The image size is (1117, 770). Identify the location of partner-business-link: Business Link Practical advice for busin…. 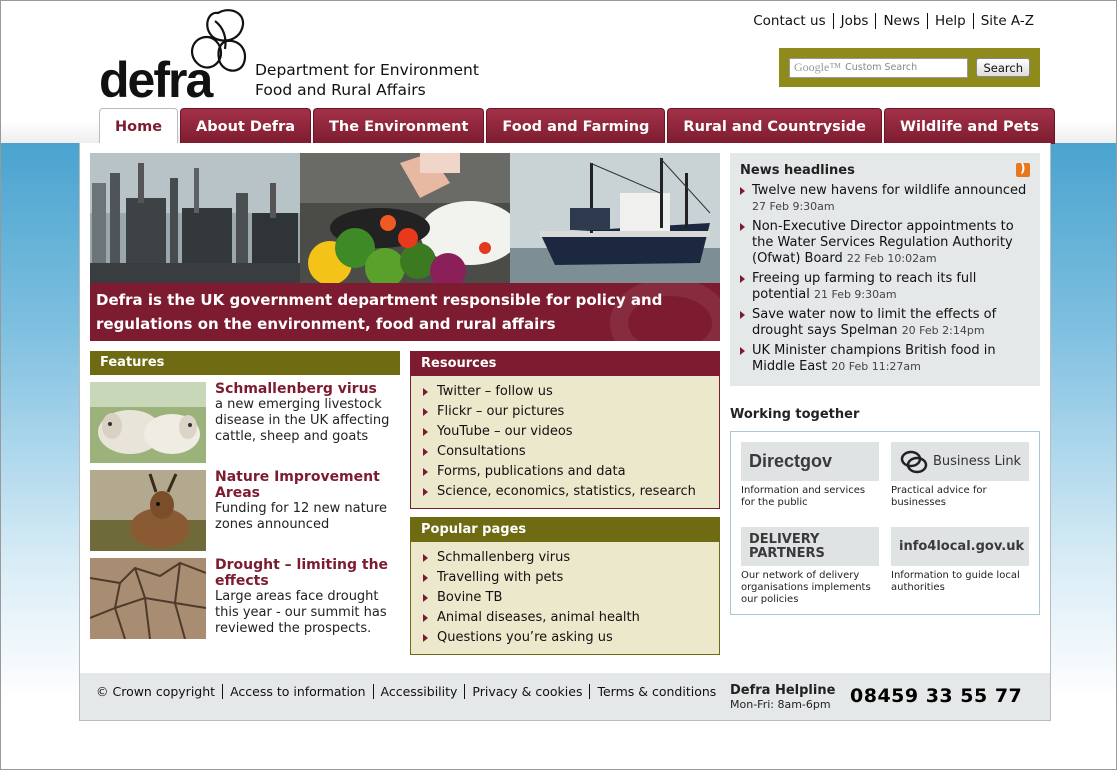
(960, 475).